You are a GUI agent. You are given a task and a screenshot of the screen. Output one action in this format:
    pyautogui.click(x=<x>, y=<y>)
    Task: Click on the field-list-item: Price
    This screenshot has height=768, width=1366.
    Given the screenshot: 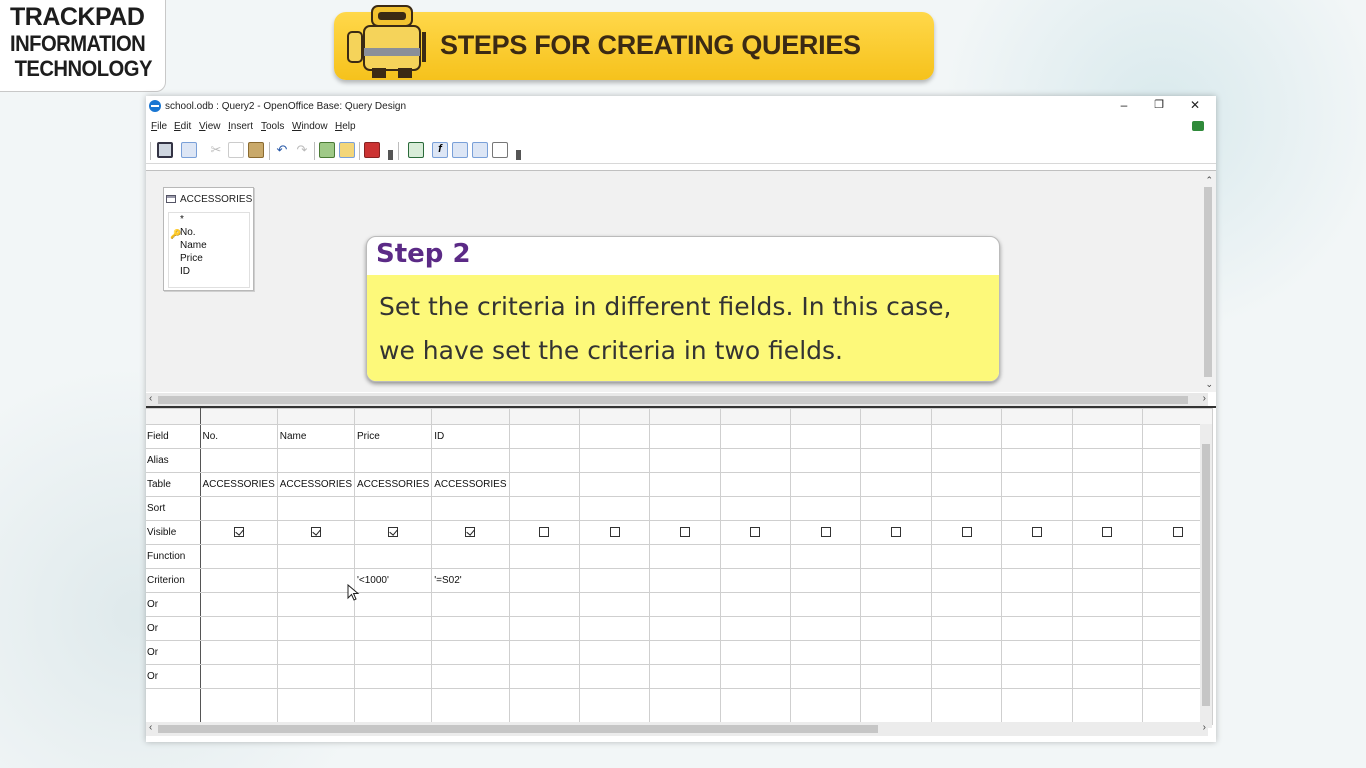 What is the action you would take?
    pyautogui.click(x=214, y=258)
    